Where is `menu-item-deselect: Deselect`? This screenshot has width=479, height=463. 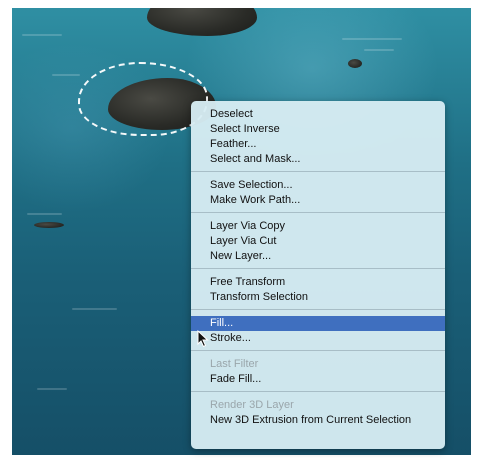 menu-item-deselect: Deselect is located at coordinates (318, 114).